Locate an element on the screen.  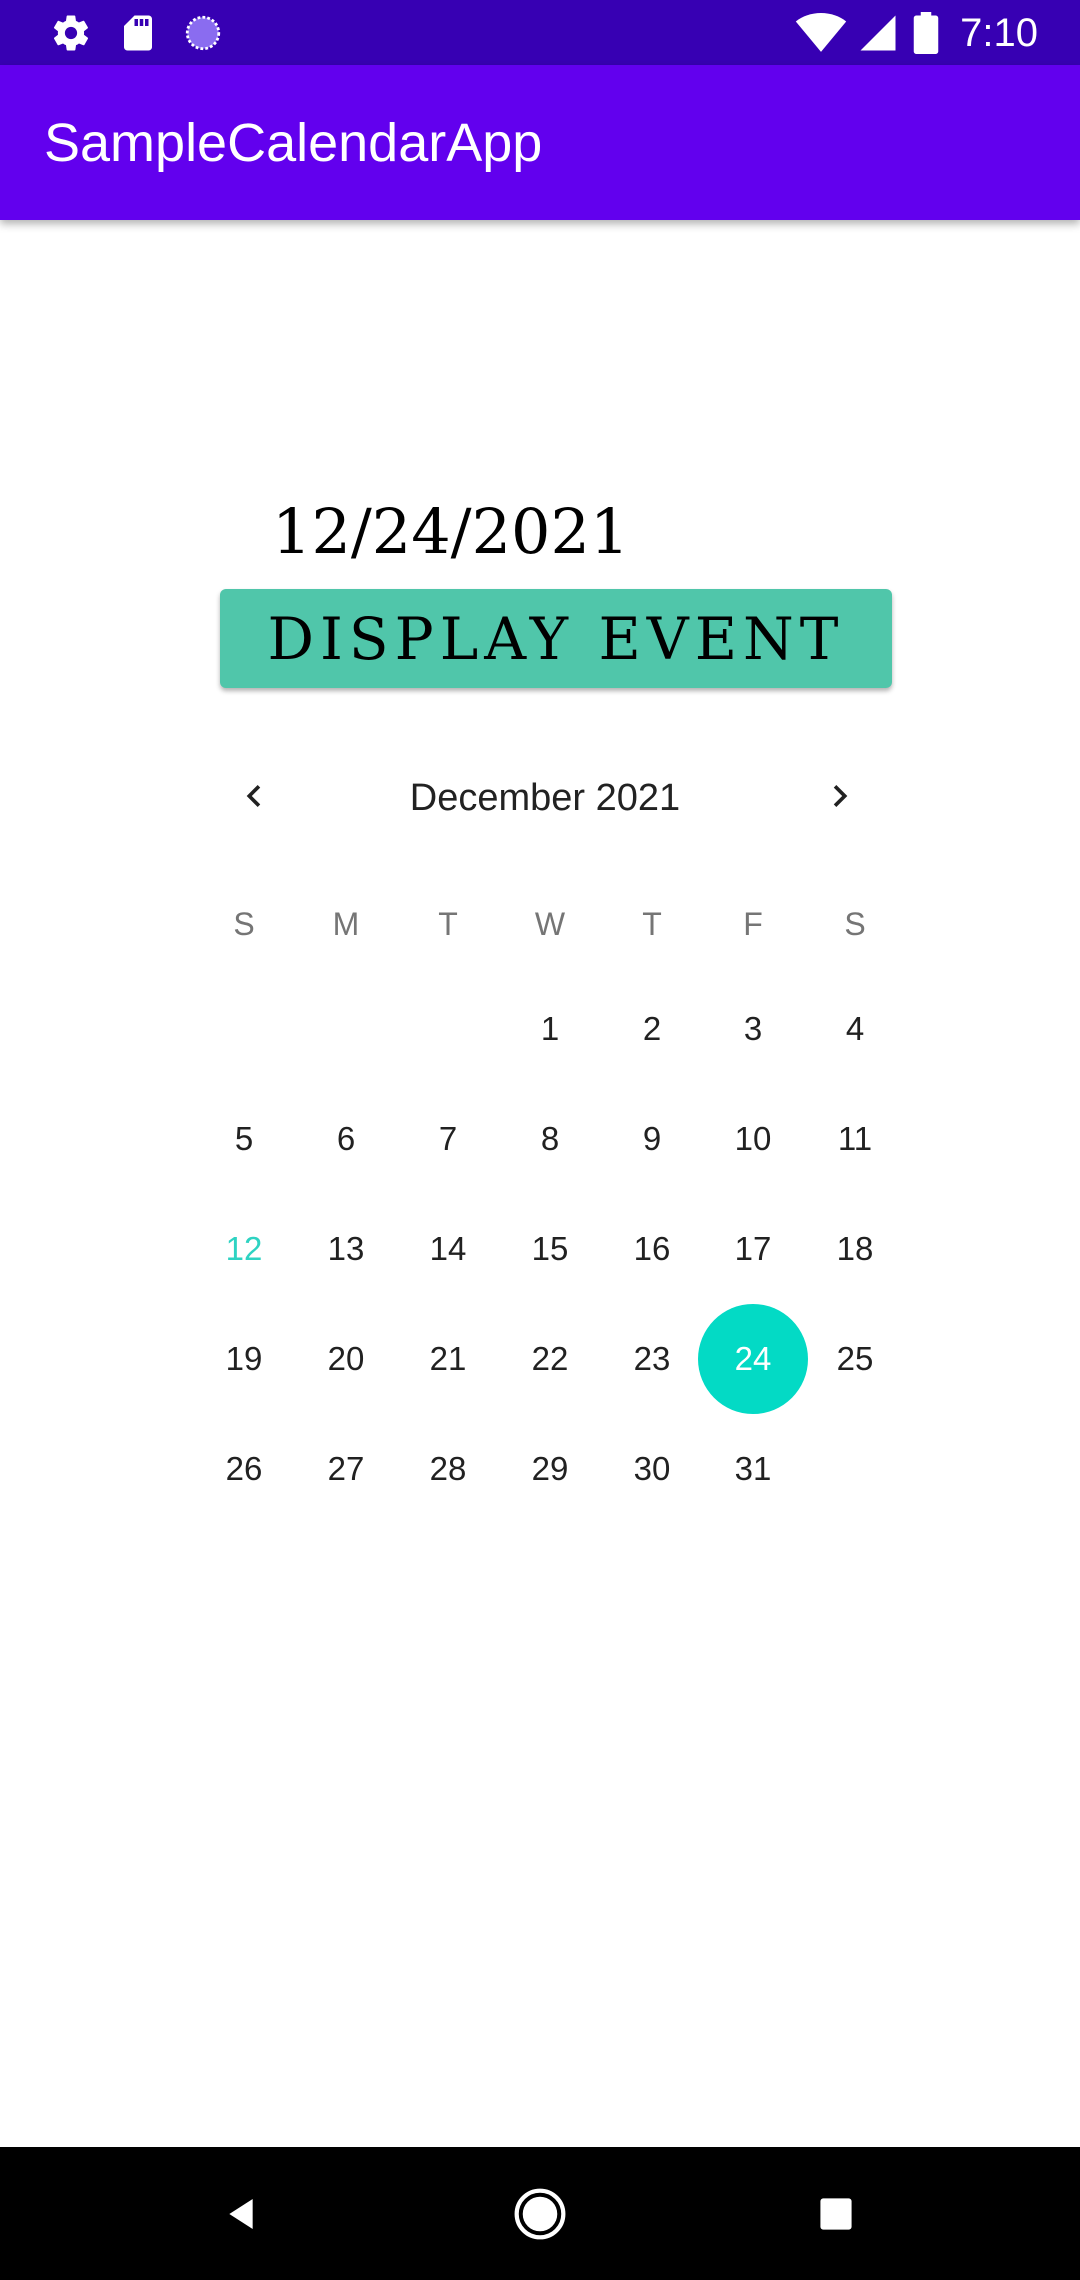
day-cell: 5 is located at coordinates (244, 1139).